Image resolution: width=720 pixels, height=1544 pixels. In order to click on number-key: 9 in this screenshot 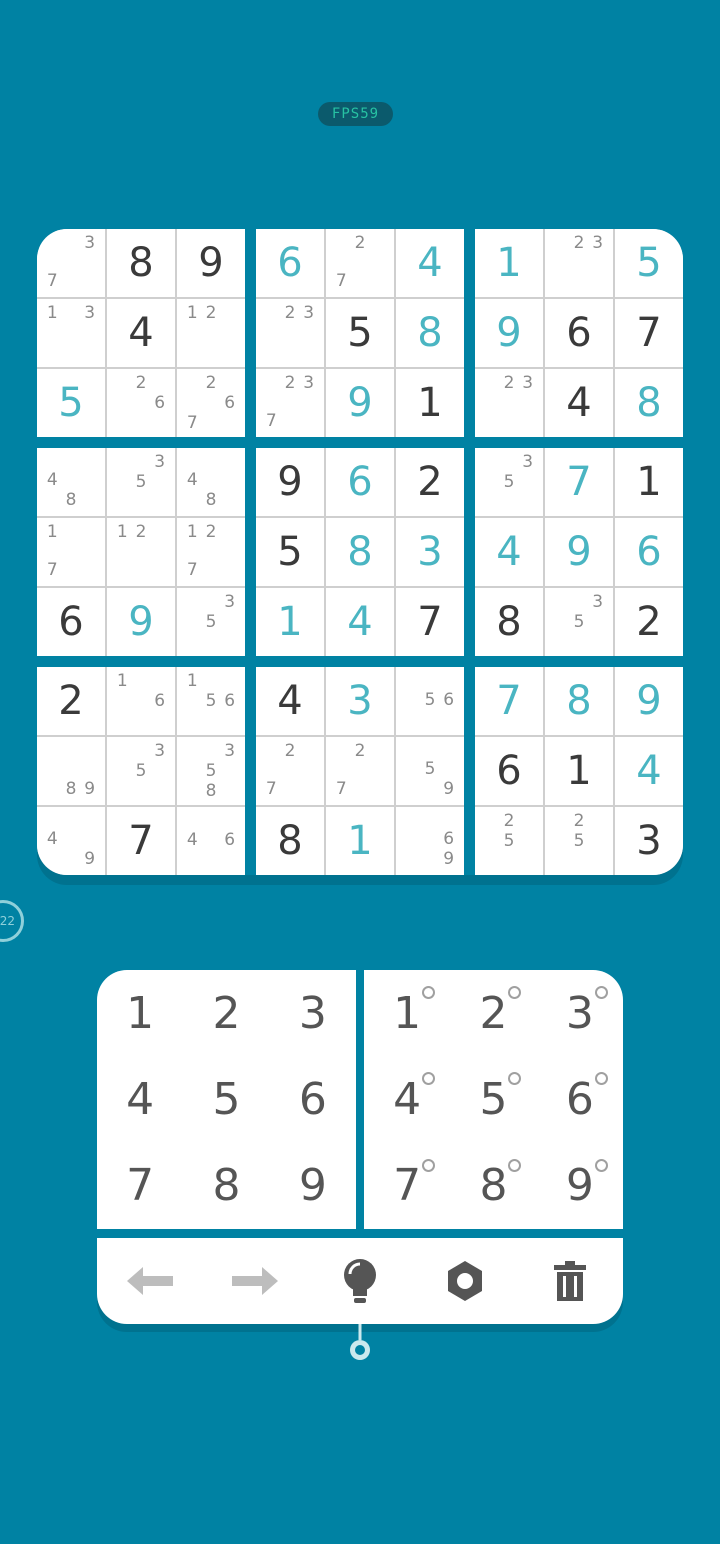, I will do `click(313, 1186)`.